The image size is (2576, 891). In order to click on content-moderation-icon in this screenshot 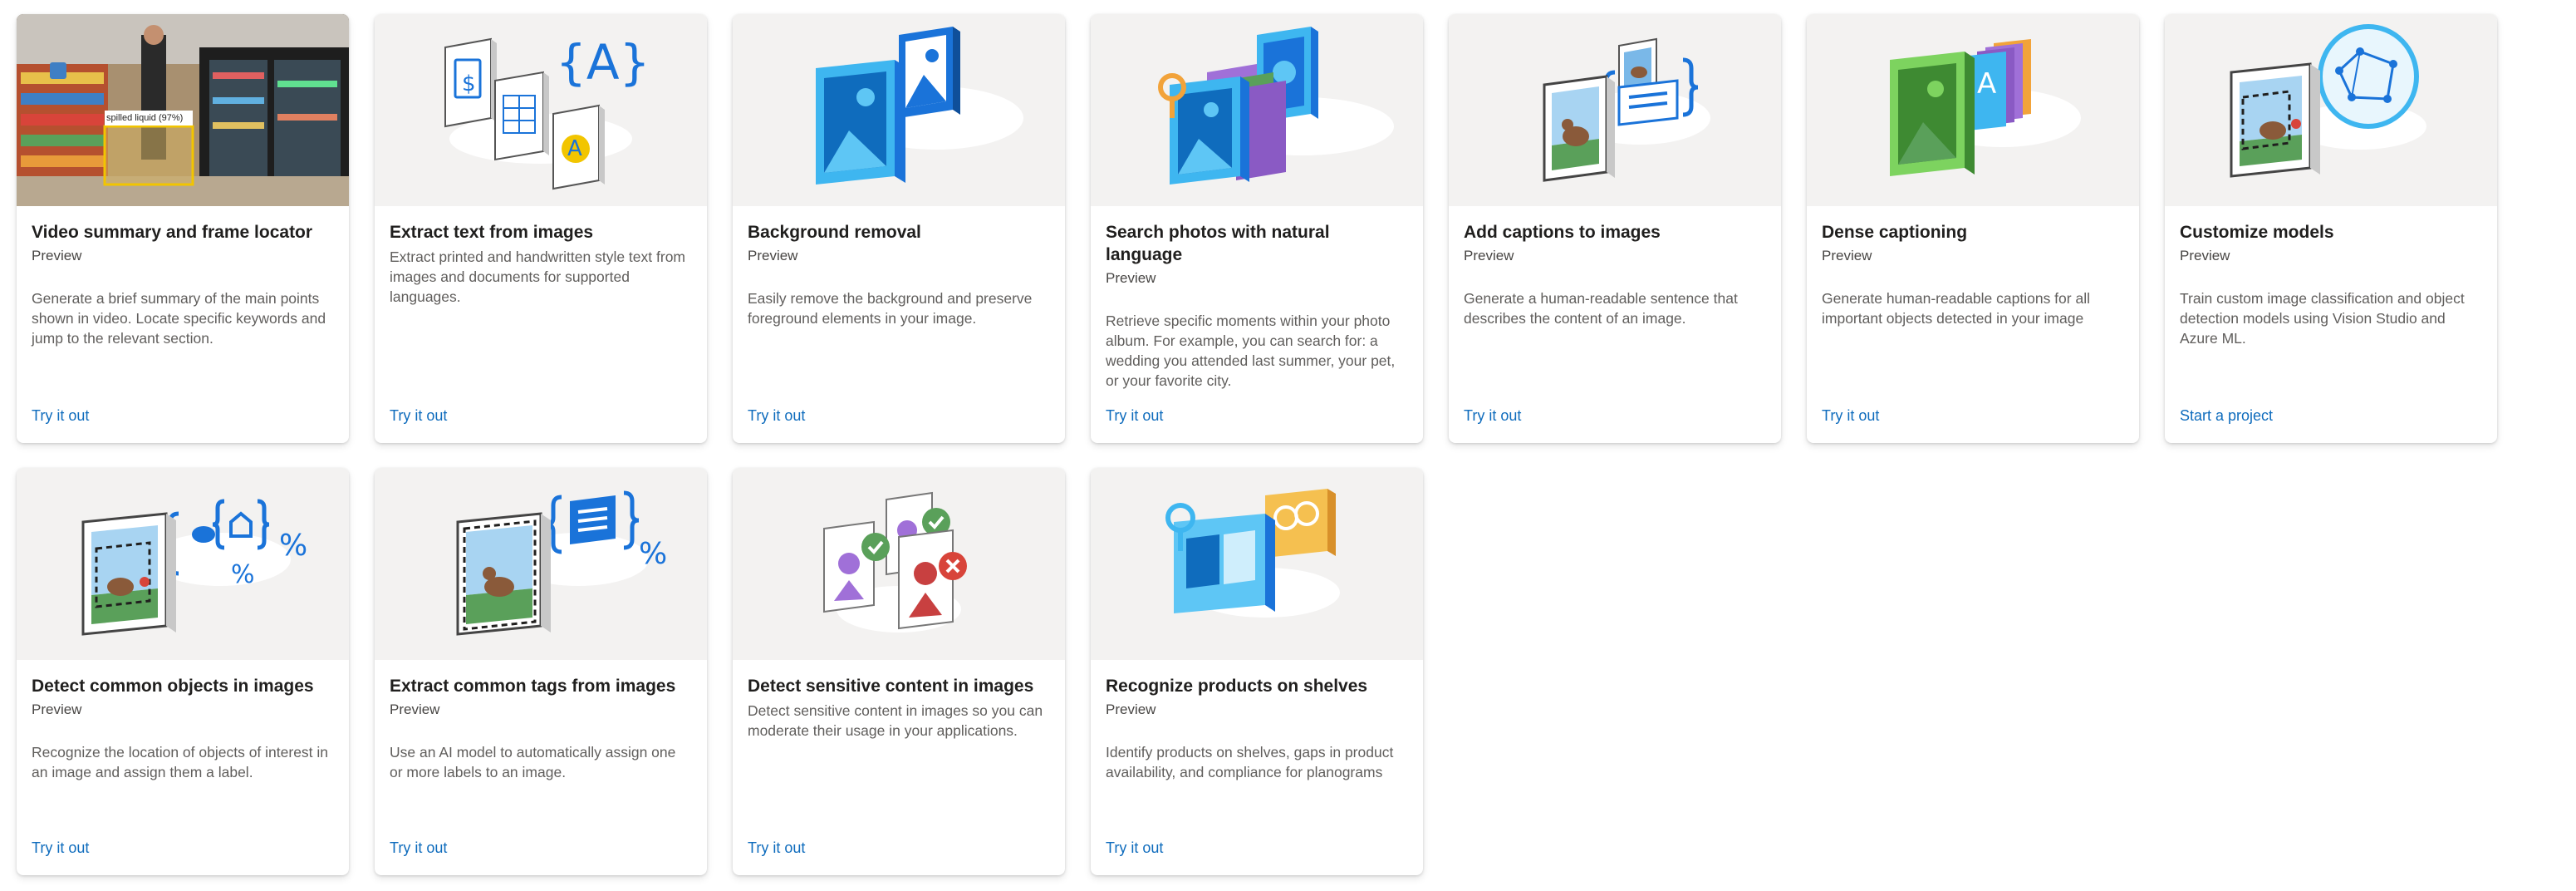, I will do `click(899, 564)`.